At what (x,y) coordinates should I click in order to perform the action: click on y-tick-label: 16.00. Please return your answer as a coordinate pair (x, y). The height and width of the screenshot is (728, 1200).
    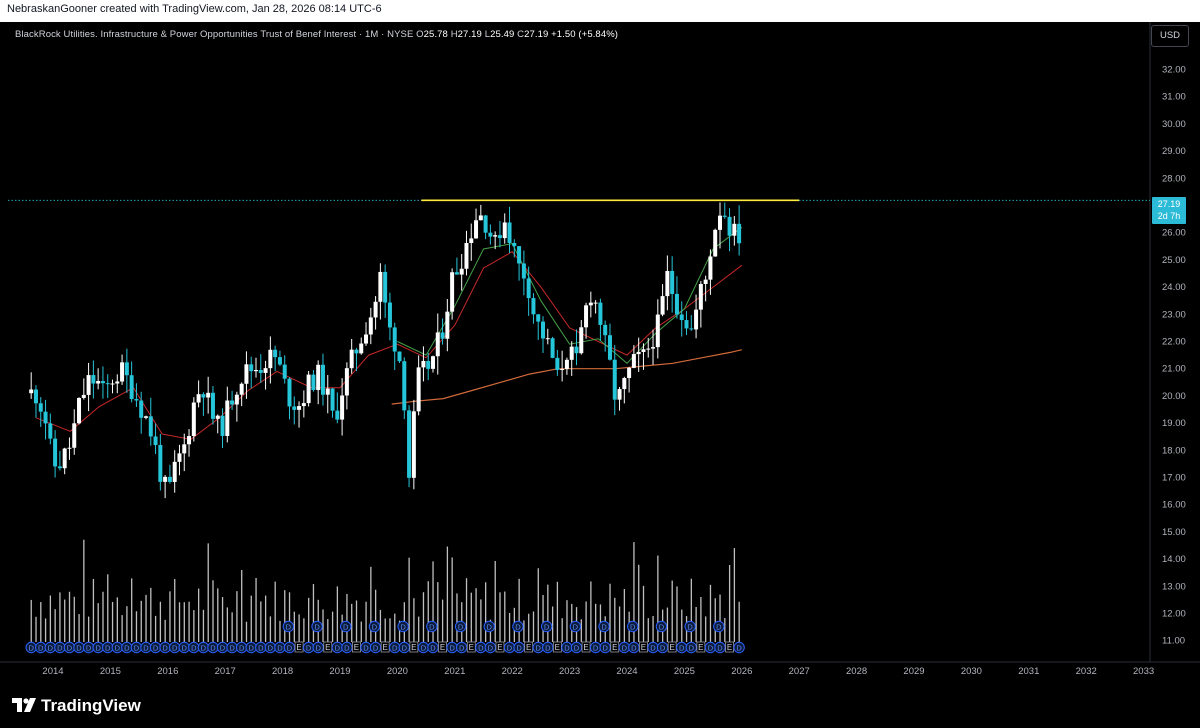
    Looking at the image, I should click on (1174, 505).